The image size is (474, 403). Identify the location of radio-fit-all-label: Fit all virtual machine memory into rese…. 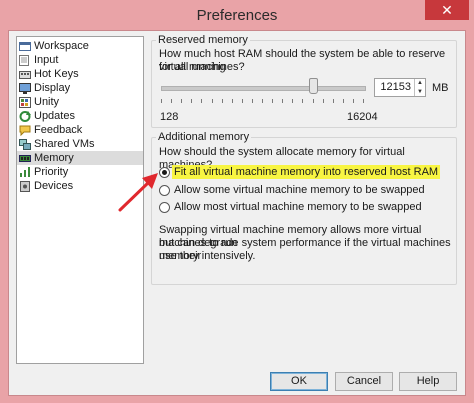
(306, 172).